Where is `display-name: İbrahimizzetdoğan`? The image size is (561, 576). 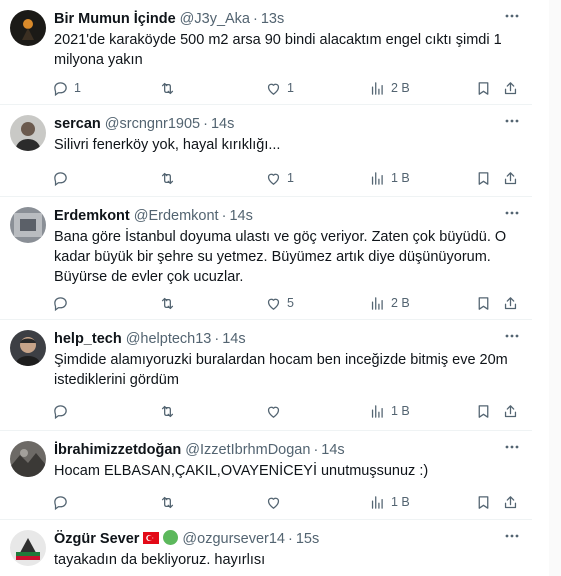 display-name: İbrahimizzetdoğan is located at coordinates (117, 450).